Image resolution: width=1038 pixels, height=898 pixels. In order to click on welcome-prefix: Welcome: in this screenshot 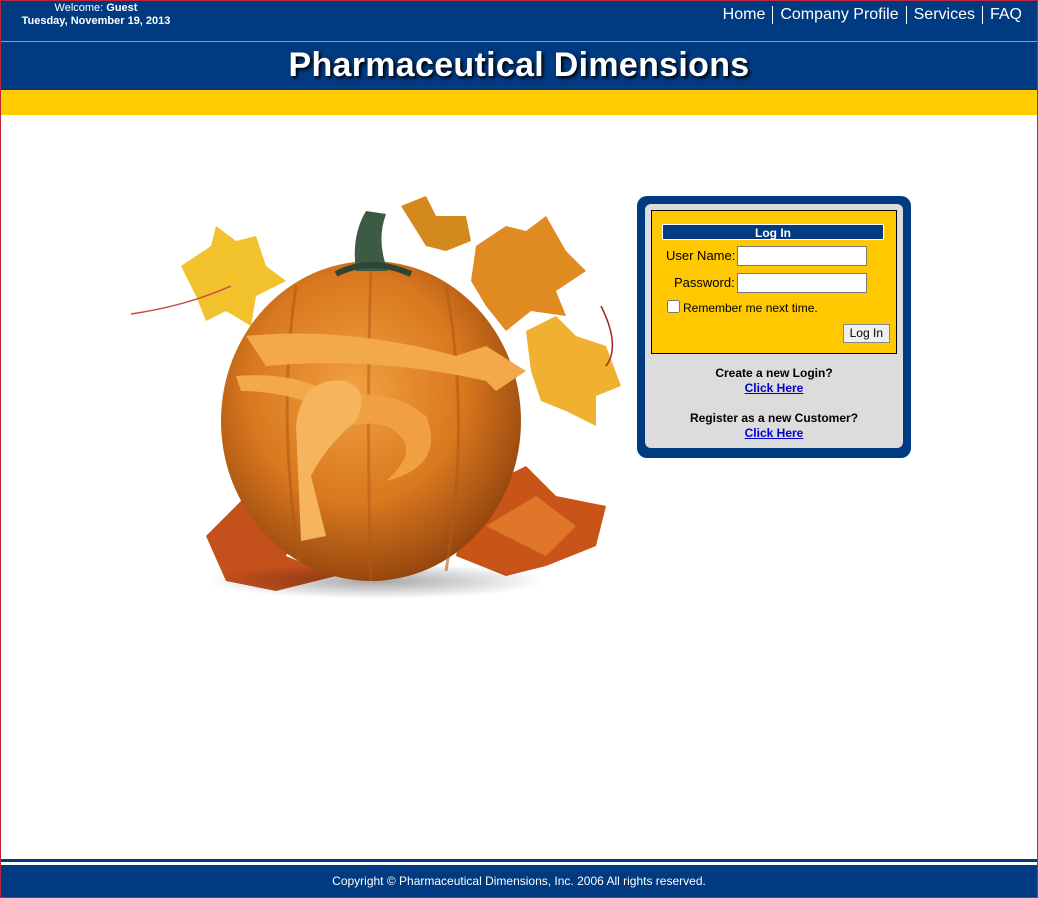, I will do `click(79, 8)`.